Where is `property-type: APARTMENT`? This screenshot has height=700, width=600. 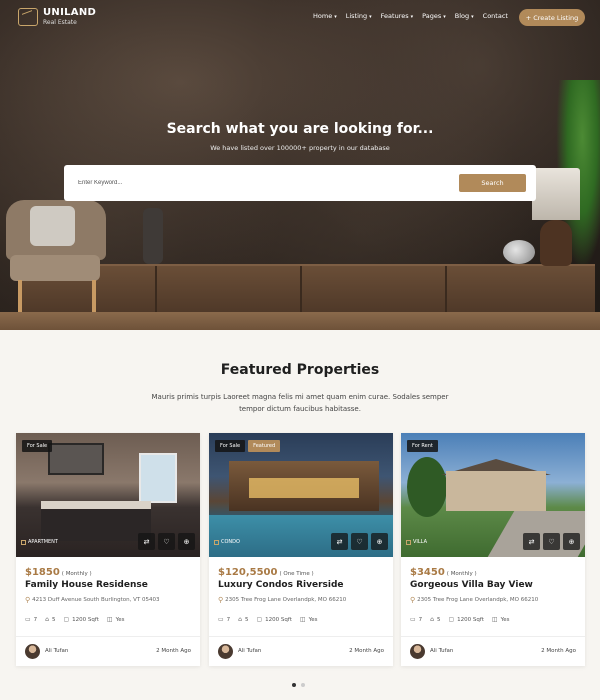 property-type: APARTMENT is located at coordinates (39, 542).